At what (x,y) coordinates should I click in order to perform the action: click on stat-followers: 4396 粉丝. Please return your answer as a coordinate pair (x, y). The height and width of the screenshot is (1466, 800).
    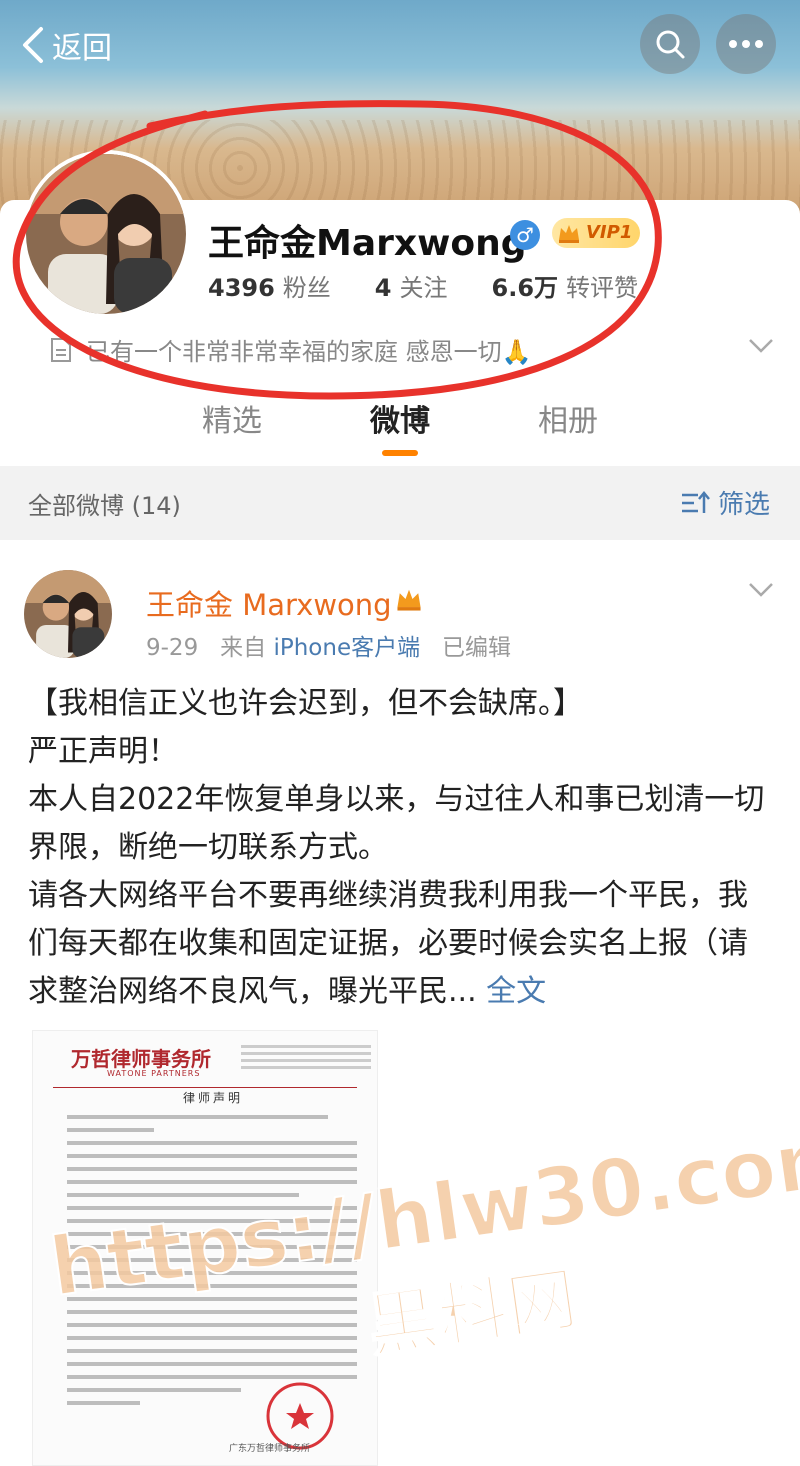
    Looking at the image, I should click on (269, 285).